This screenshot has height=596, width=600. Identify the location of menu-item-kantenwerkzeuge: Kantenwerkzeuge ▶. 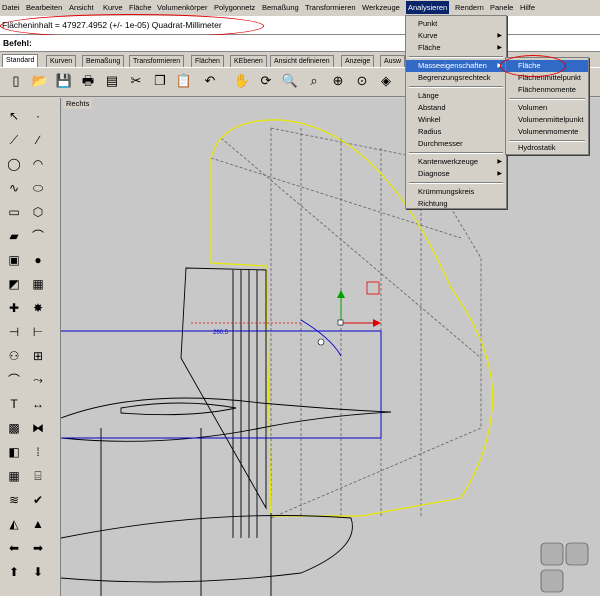
(456, 162).